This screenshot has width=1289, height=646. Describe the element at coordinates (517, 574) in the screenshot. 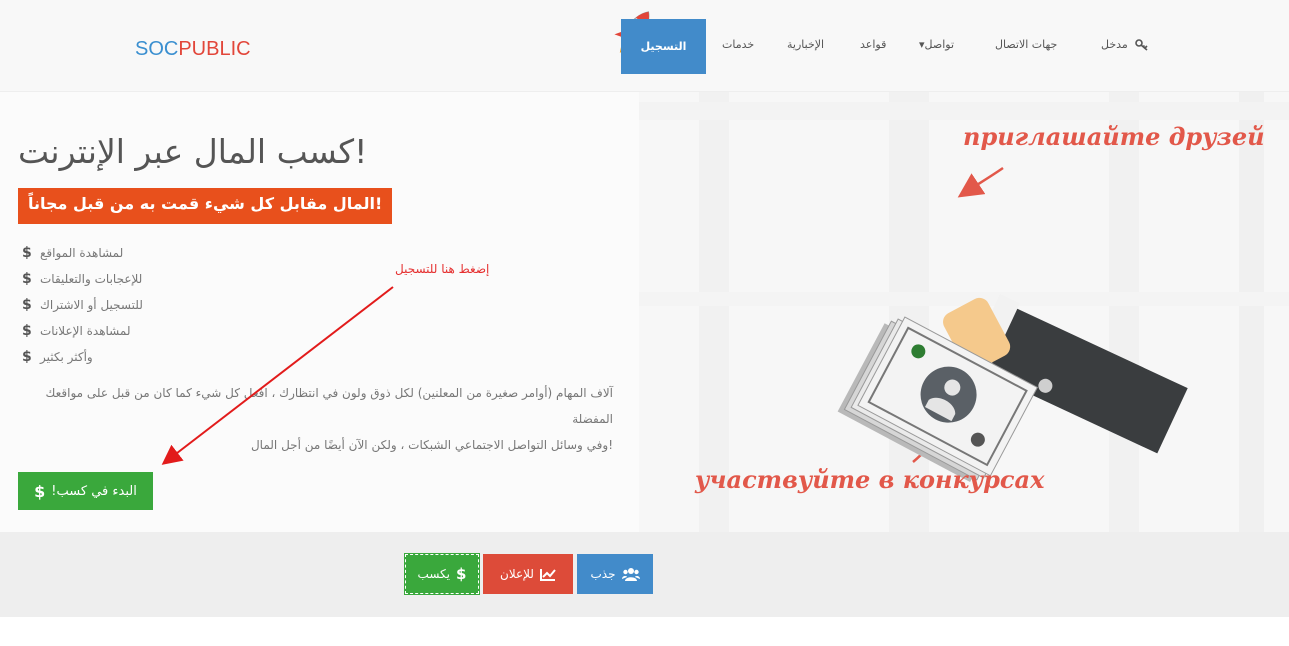

I see `tab-advertise-label: للإعلان` at that location.